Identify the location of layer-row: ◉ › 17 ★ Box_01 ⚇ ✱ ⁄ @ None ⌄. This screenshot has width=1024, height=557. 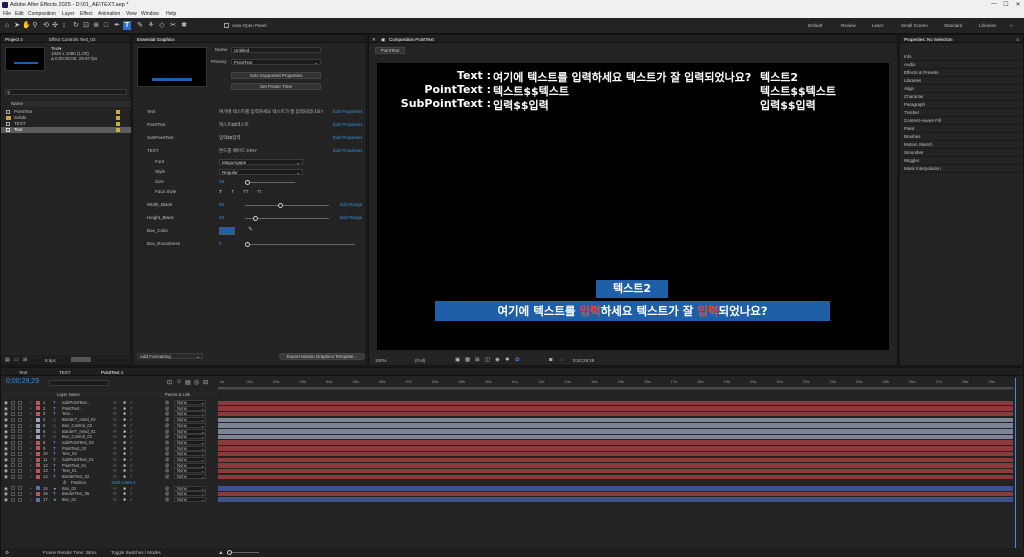
(109, 499).